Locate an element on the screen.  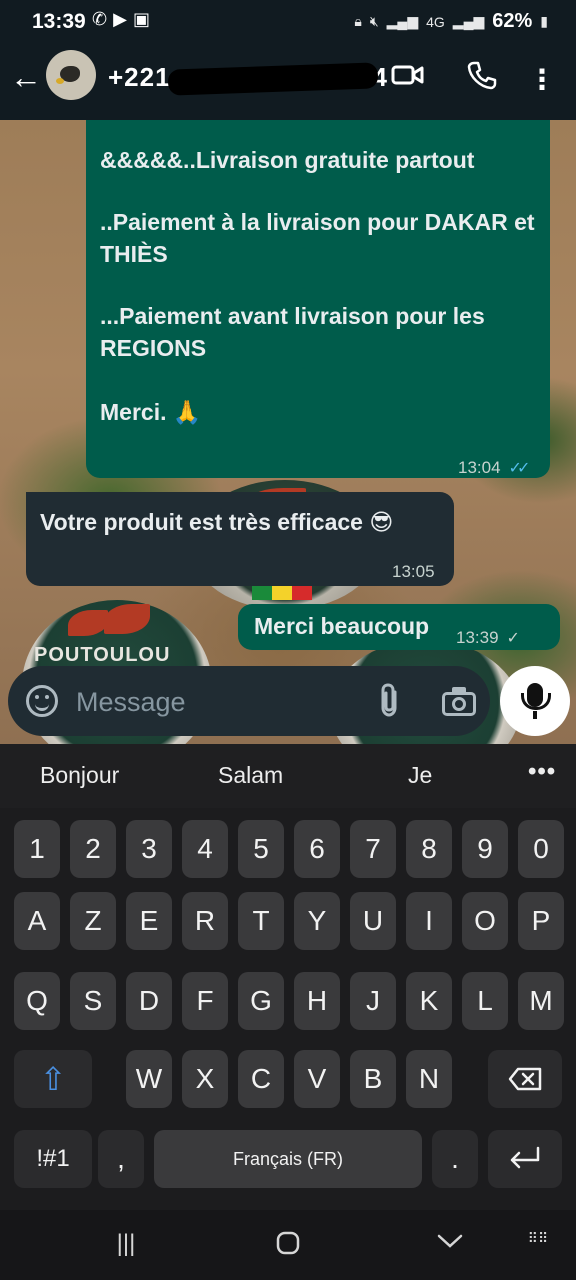
comma-key: , is located at coordinates (121, 1159).